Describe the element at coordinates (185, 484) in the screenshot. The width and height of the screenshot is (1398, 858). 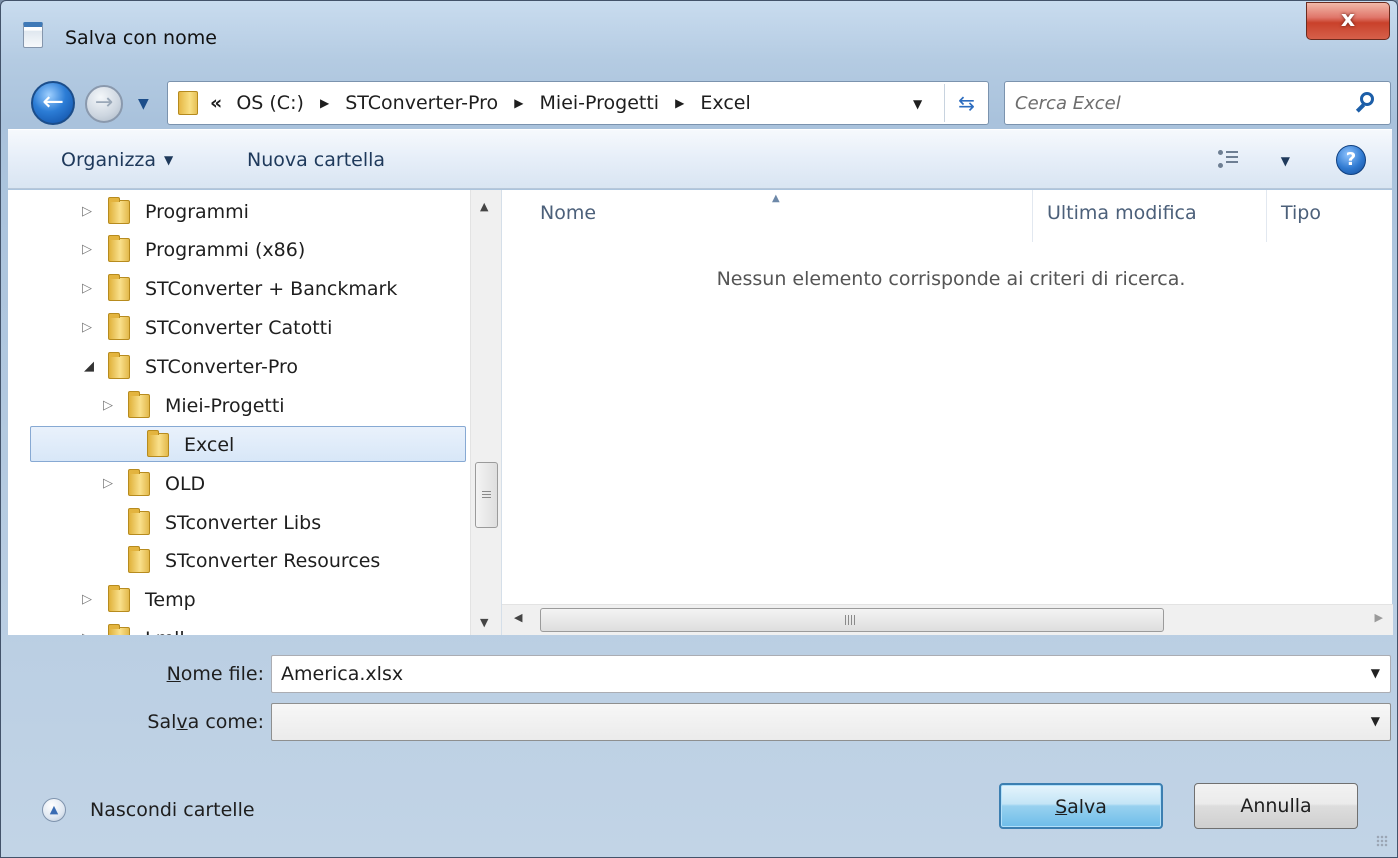
I see `tree-item-label: OLD` at that location.